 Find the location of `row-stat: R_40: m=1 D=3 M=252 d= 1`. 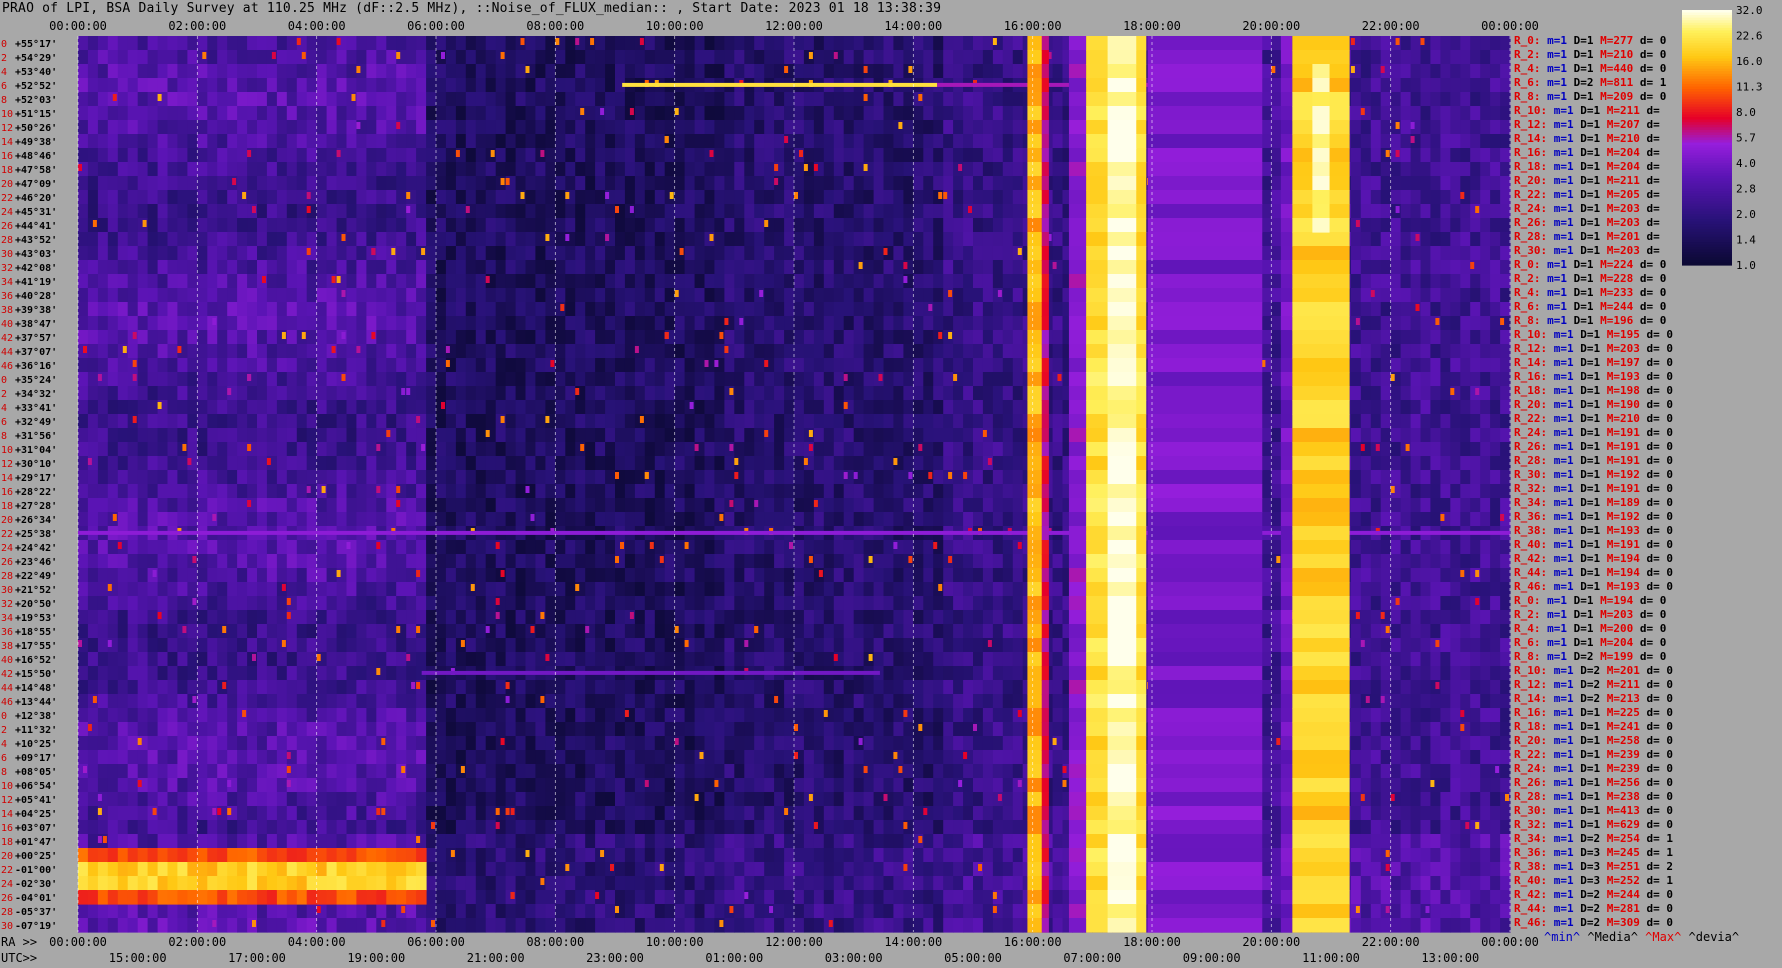

row-stat: R_40: m=1 D=3 M=252 d= 1 is located at coordinates (1593, 880).